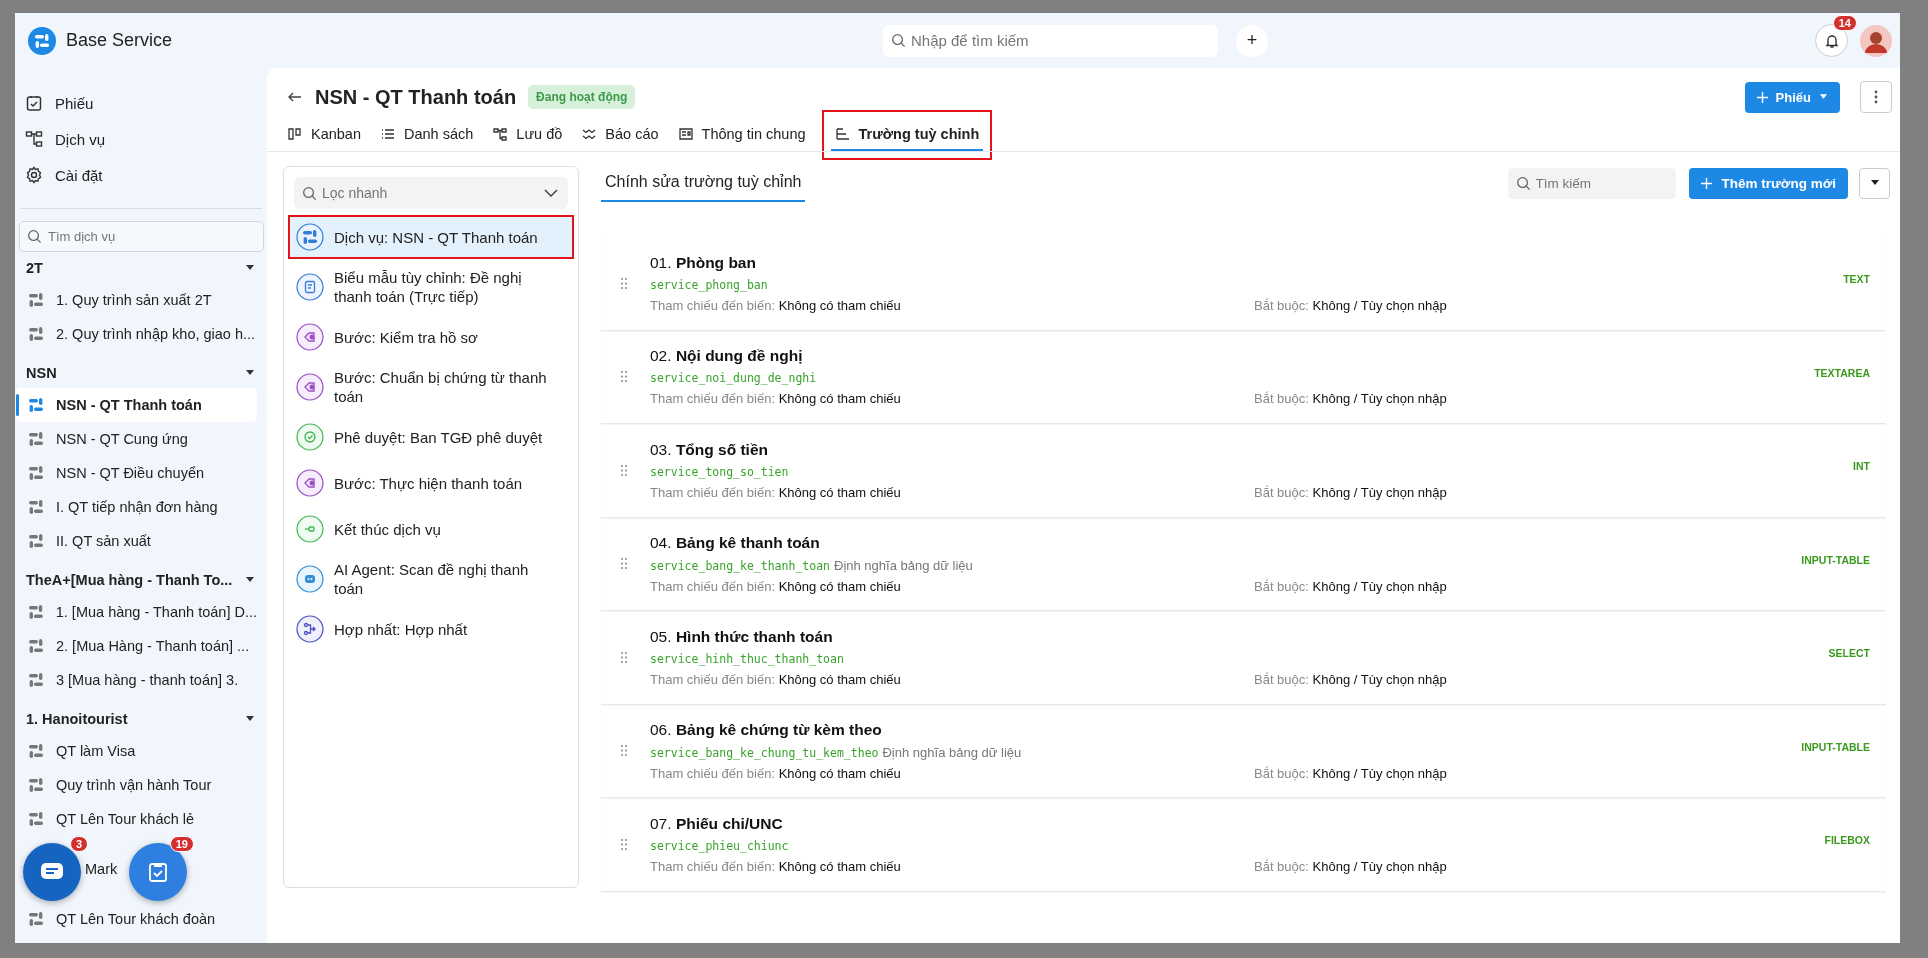 The height and width of the screenshot is (958, 1928). Describe the element at coordinates (41, 372) in the screenshot. I see `group-header: NSN` at that location.